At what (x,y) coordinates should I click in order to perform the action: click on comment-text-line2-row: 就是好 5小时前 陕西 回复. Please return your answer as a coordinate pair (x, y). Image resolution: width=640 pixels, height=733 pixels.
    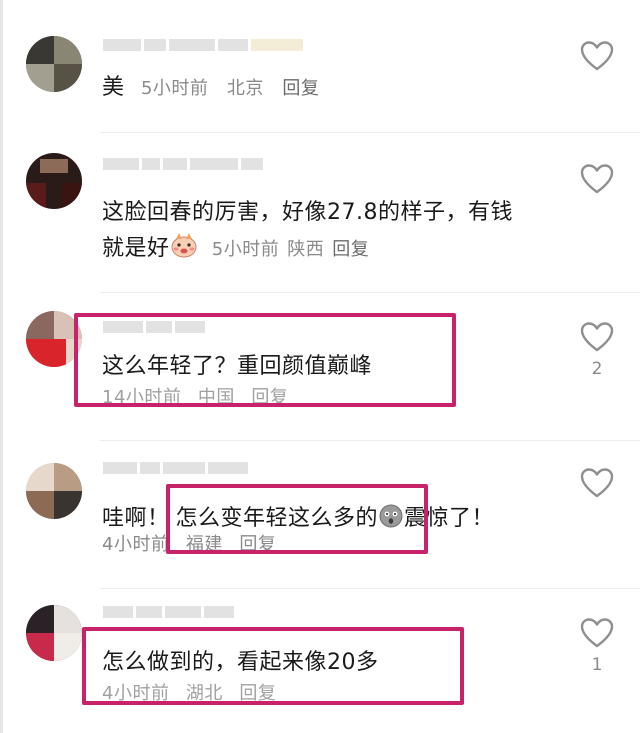
    Looking at the image, I should click on (235, 249).